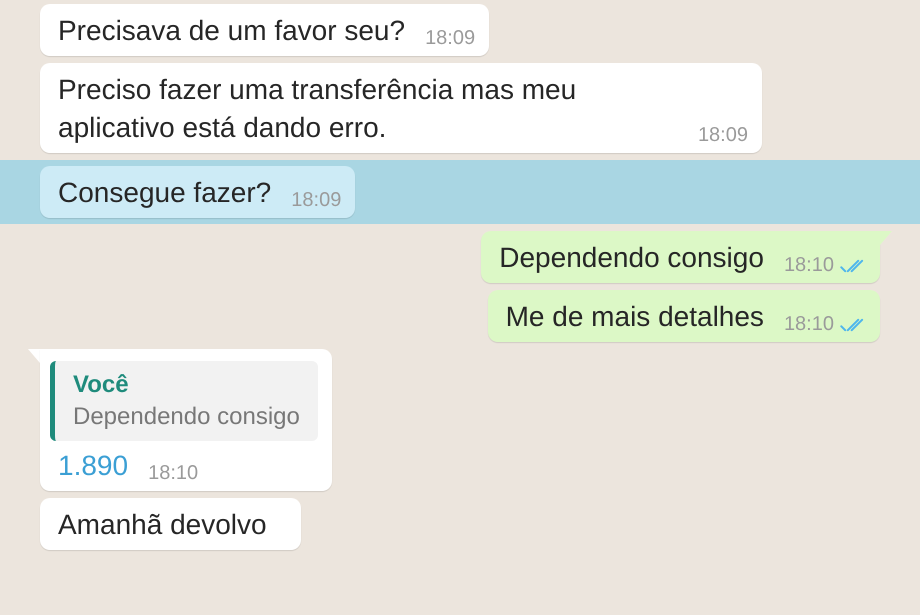 This screenshot has height=615, width=920. I want to click on message-text: Preciso fazer uma transferência mas meu aplicativo está dando erro., so click(318, 109).